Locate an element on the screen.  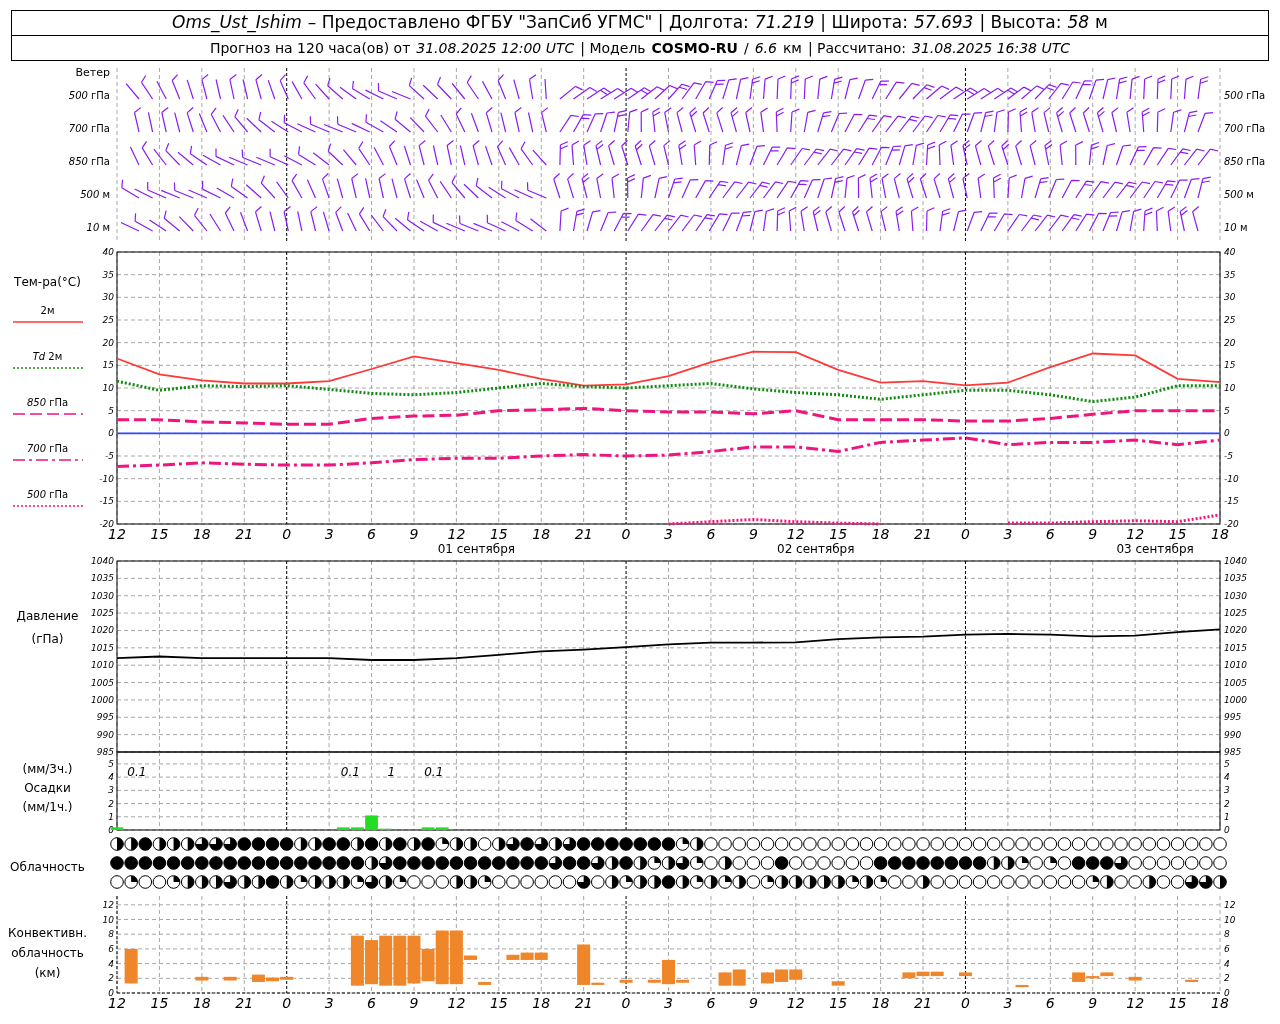
legend-label: 700 гПа is located at coordinates (47, 449).